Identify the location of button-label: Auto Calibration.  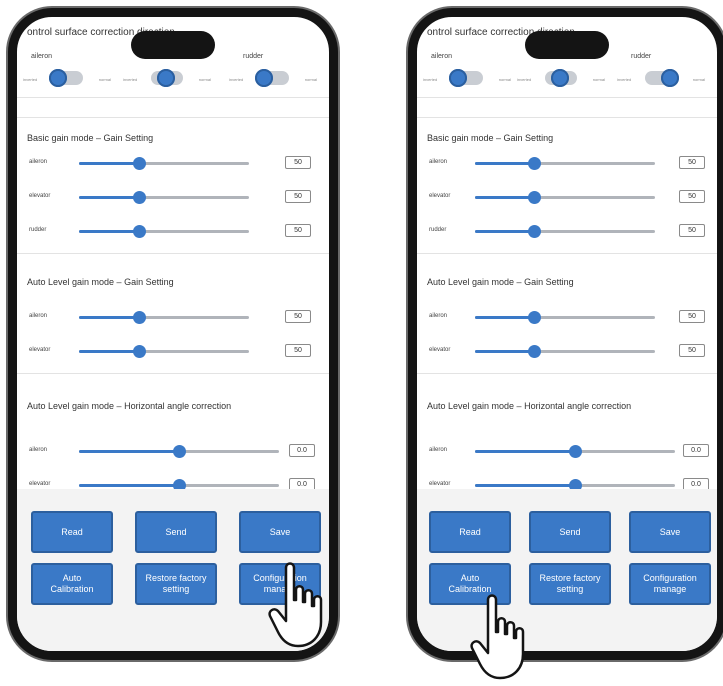
(72, 583).